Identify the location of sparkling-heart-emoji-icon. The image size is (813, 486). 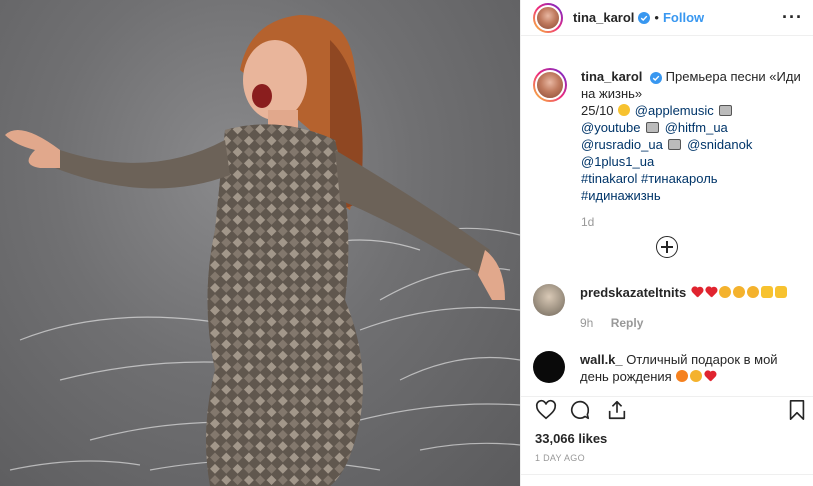
(710, 376).